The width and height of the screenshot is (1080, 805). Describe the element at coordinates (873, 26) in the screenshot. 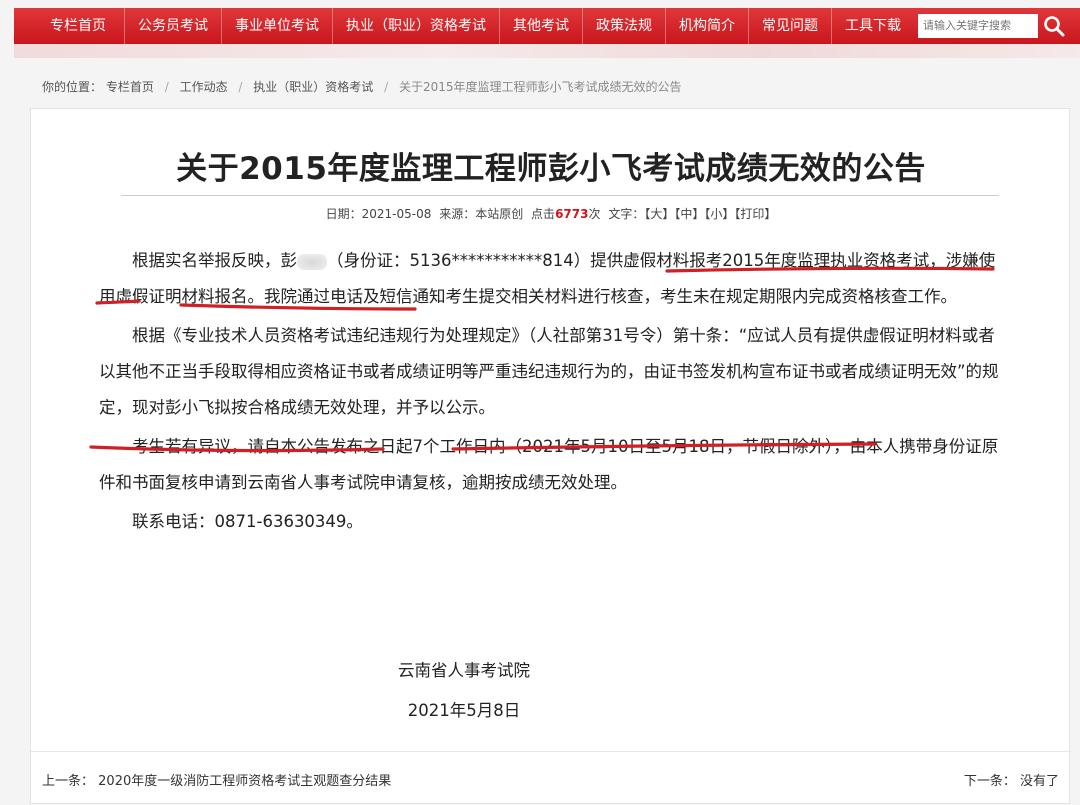

I see `nav-item-downloads: 工具下载` at that location.